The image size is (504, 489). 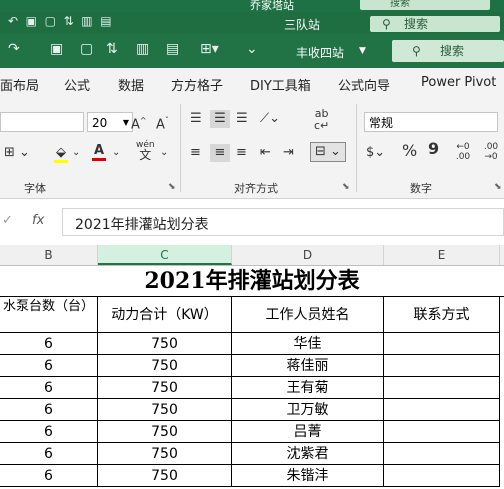 I want to click on staff-name-cell: 朱锴沣, so click(x=308, y=476).